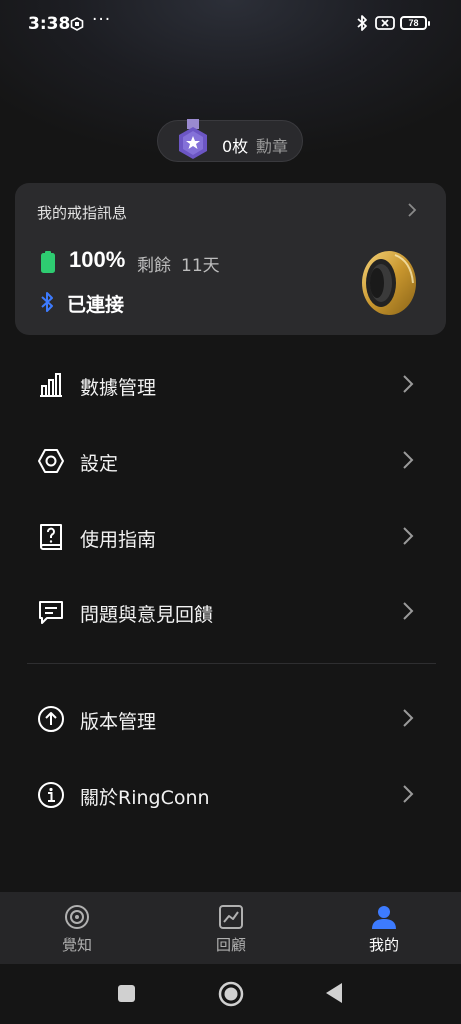 Image resolution: width=461 pixels, height=1024 pixels. What do you see at coordinates (48, 264) in the screenshot?
I see `ring-battery-icon` at bounding box center [48, 264].